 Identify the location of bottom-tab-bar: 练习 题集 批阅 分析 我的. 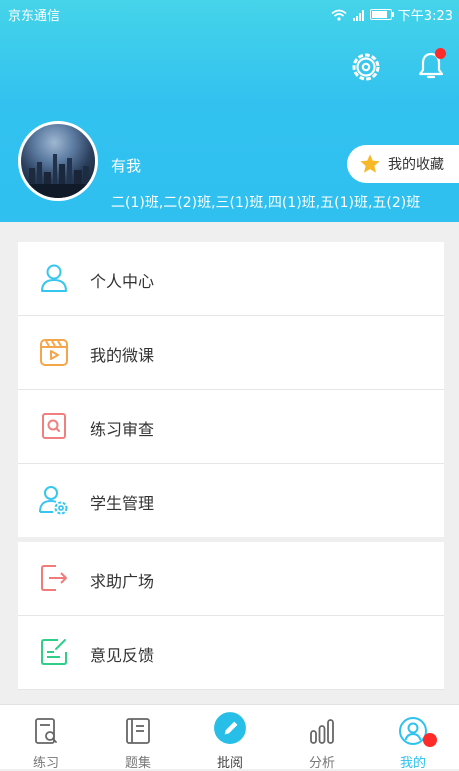
(229, 737).